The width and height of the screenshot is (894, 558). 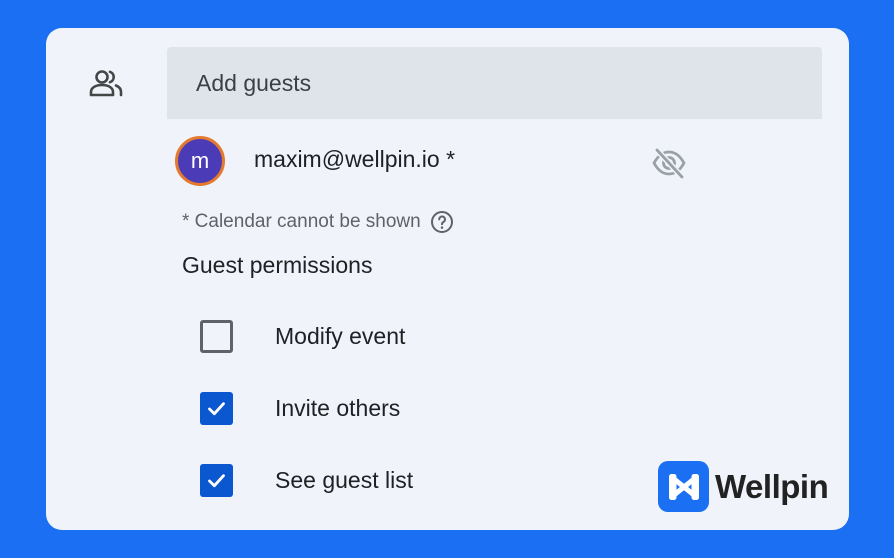 I want to click on avatar: m, so click(x=200, y=161).